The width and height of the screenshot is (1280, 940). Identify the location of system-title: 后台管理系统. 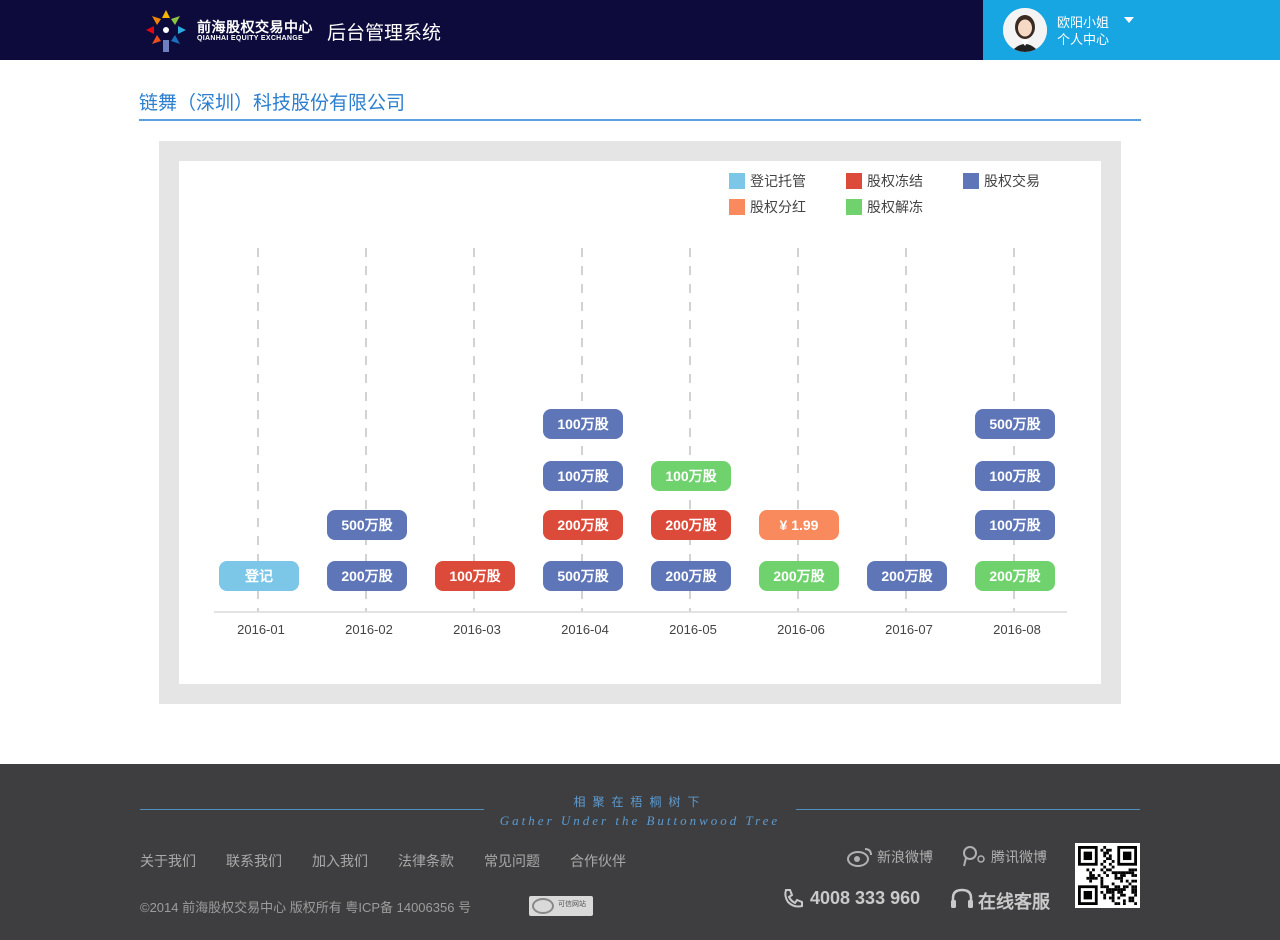
(384, 33).